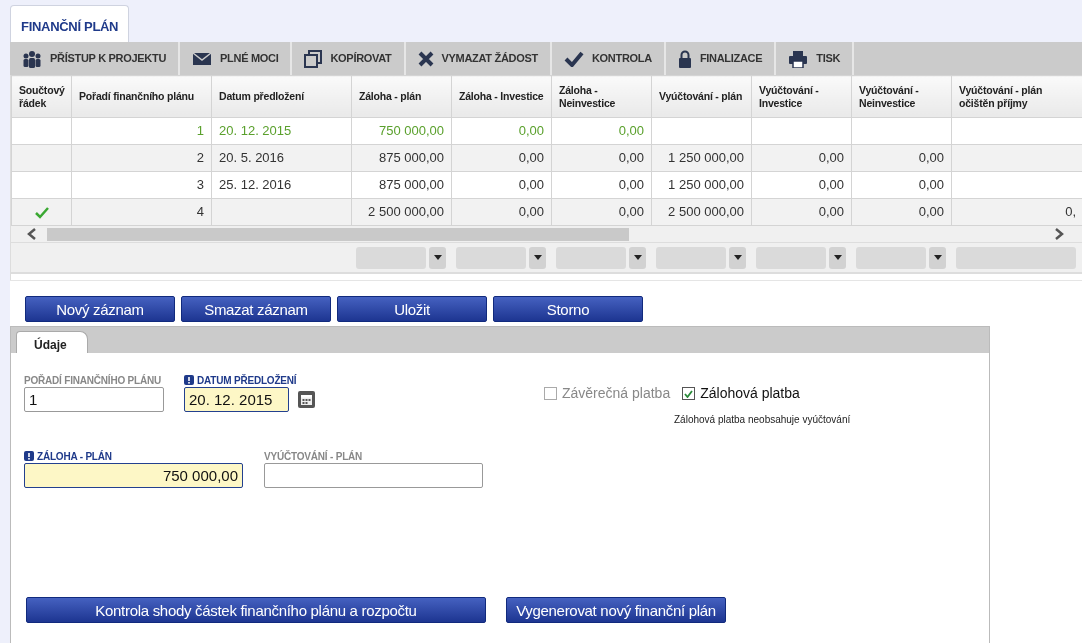  I want to click on action-button: Nový záznam, so click(100, 309).